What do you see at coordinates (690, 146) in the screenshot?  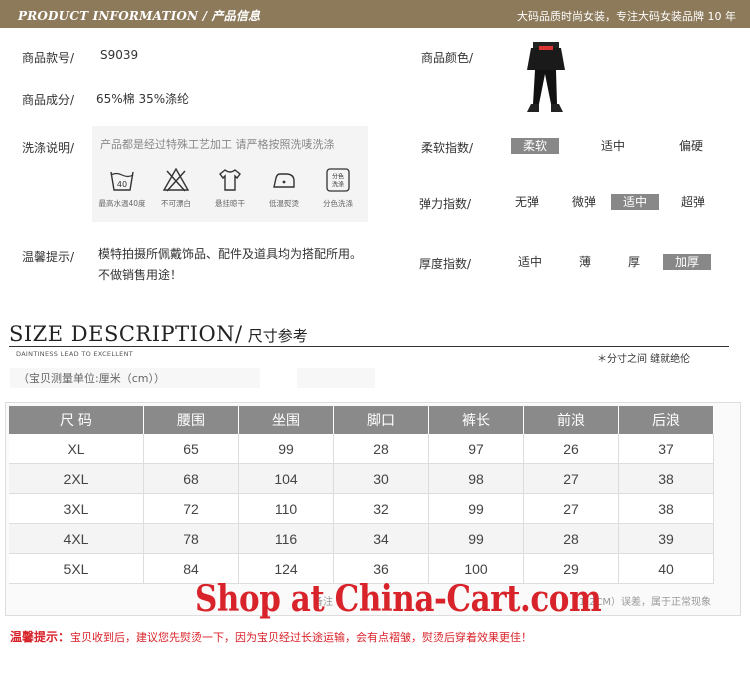 I see `softness-option-hard: 偏硬` at bounding box center [690, 146].